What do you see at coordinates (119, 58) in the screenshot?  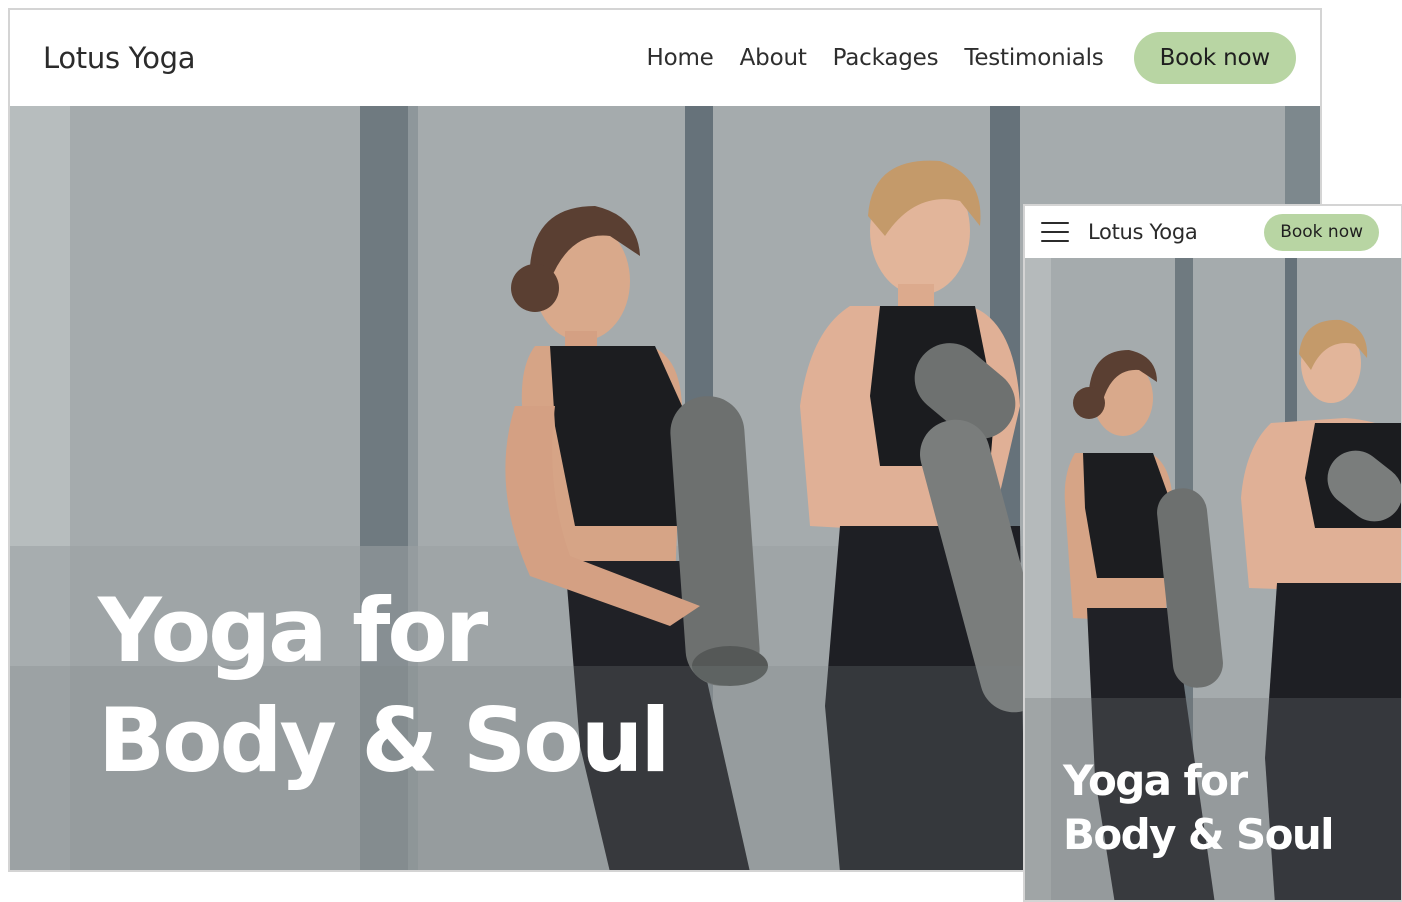 I see `brand-logo: Lotus Yoga` at bounding box center [119, 58].